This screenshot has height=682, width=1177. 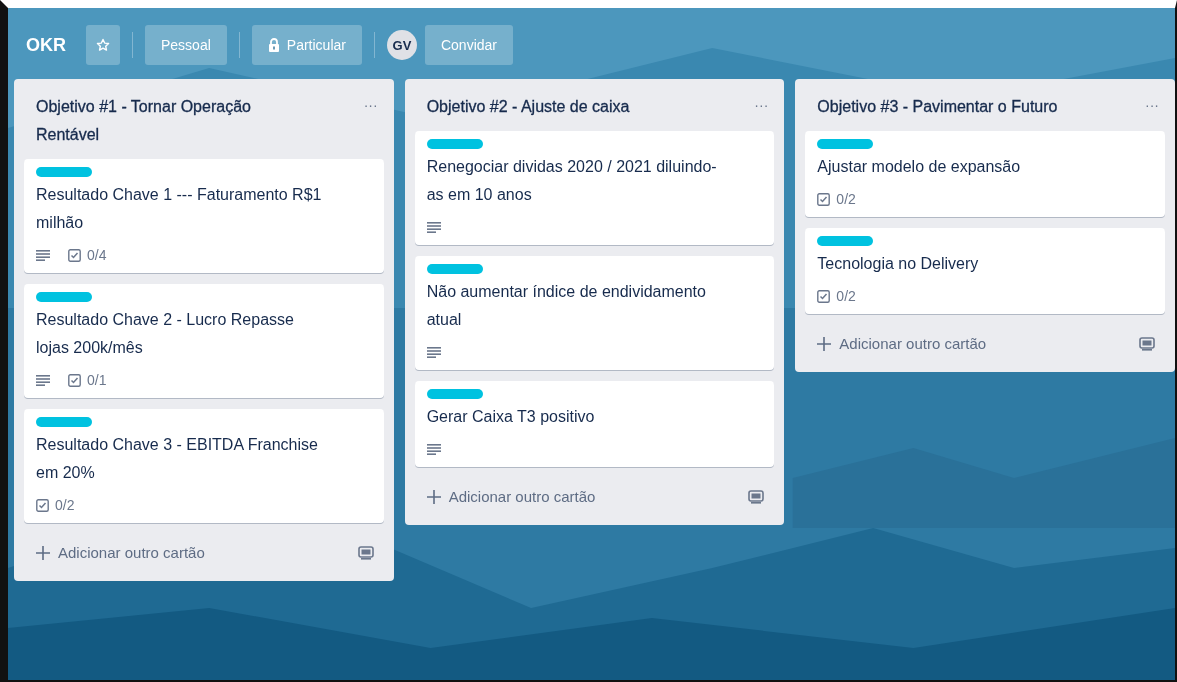 I want to click on card: Ajustar modelo de expansão 0/2, so click(x=985, y=174).